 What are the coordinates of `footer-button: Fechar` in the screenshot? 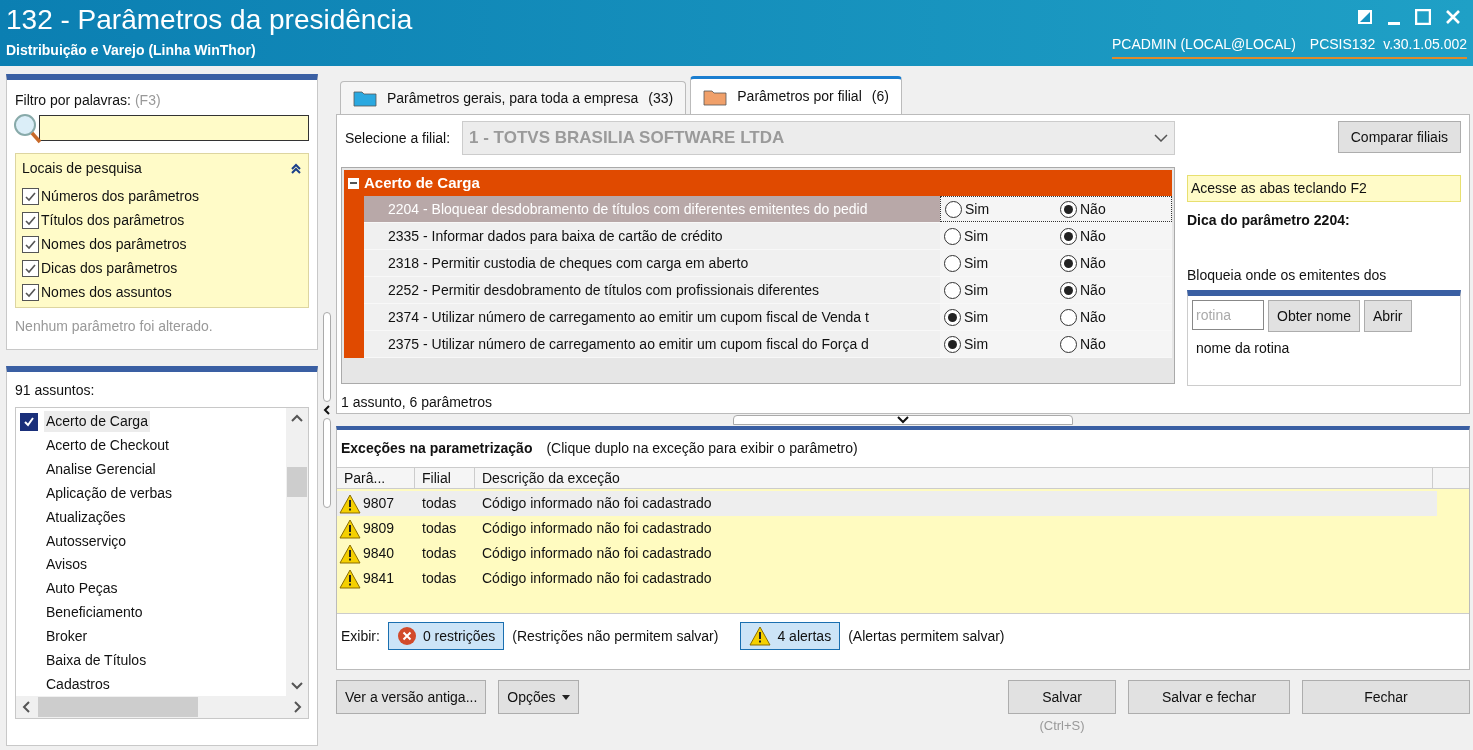 It's located at (1386, 697).